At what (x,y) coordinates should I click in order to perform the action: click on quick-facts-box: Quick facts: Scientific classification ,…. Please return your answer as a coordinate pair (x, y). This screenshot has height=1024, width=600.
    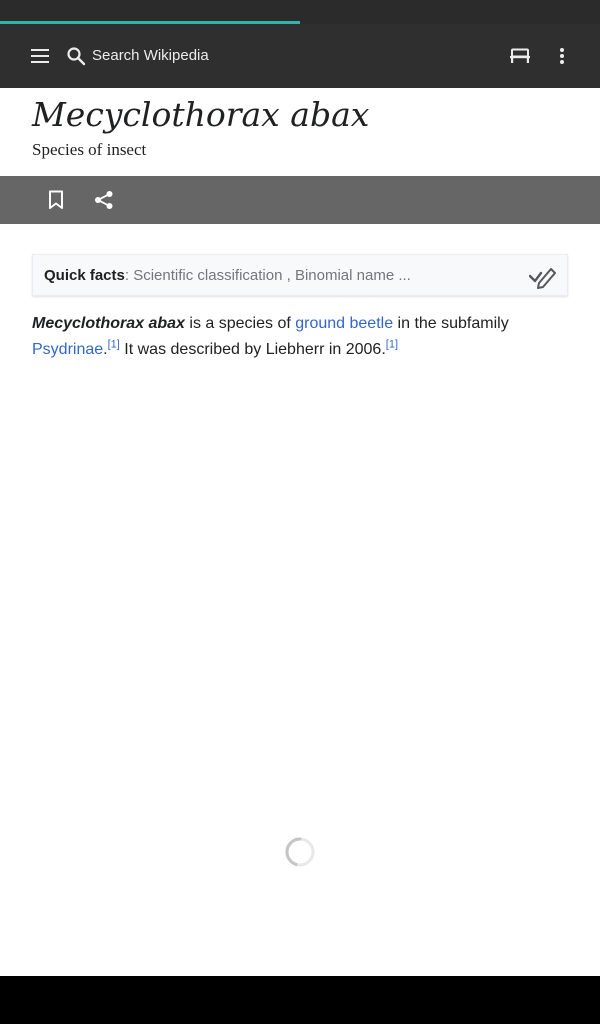
    Looking at the image, I should click on (300, 275).